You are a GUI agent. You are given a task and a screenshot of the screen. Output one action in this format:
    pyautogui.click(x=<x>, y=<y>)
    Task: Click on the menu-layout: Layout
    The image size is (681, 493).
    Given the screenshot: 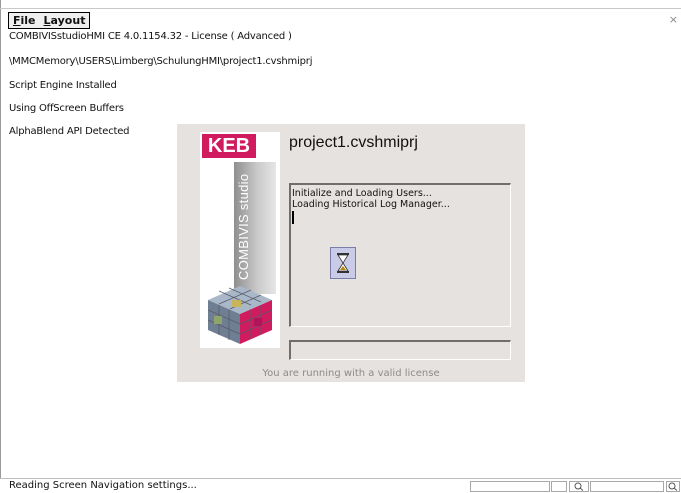 What is the action you would take?
    pyautogui.click(x=65, y=20)
    